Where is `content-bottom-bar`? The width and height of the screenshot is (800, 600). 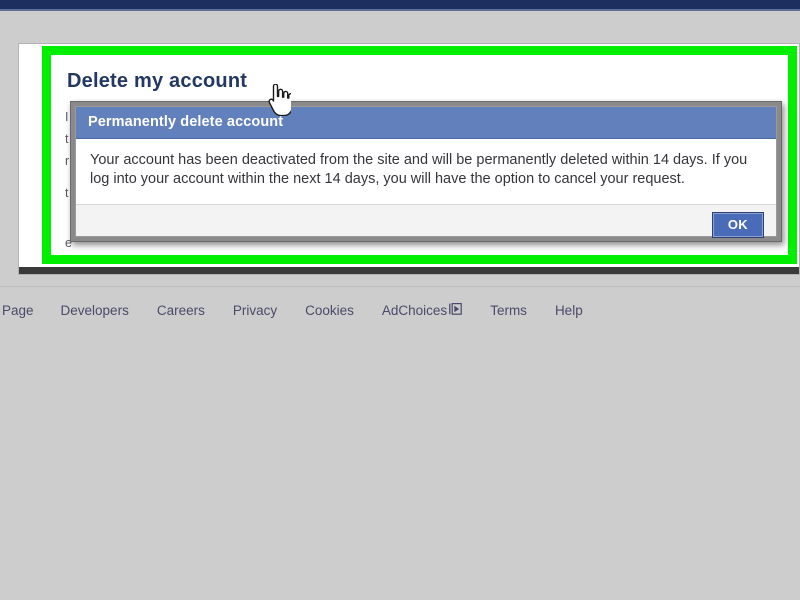 content-bottom-bar is located at coordinates (409, 270).